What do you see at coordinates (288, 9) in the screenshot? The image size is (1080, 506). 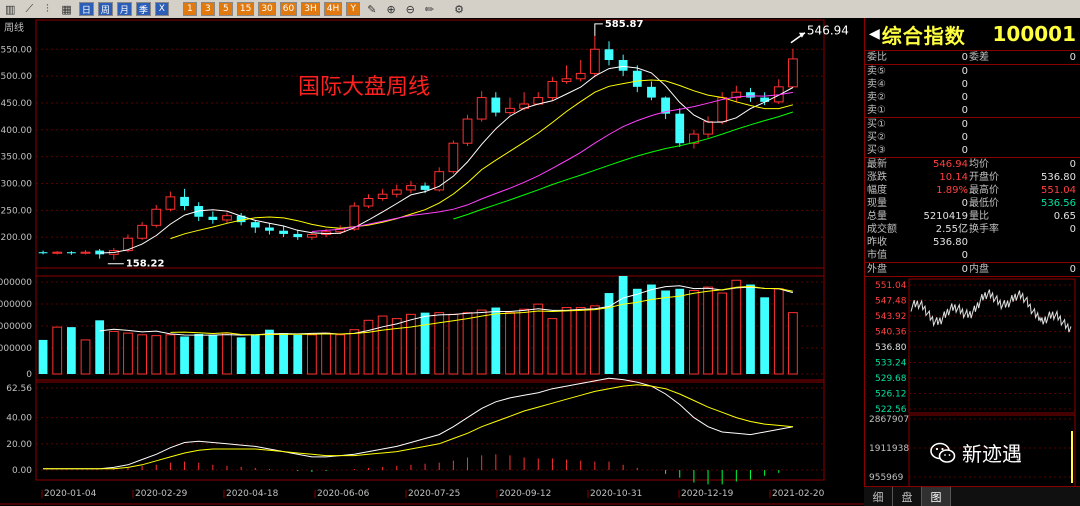 I see `minute-button-5: 60` at bounding box center [288, 9].